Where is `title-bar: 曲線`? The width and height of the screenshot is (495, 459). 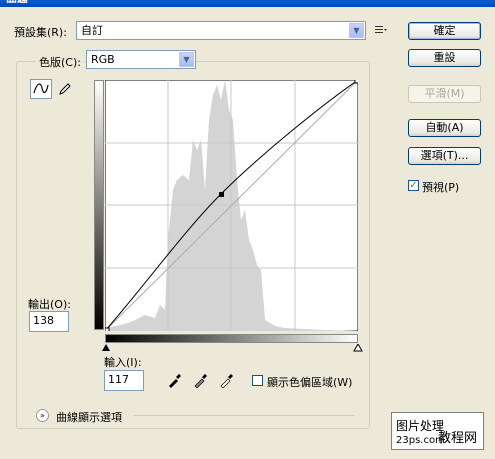
title-bar: 曲線 is located at coordinates (247, 3).